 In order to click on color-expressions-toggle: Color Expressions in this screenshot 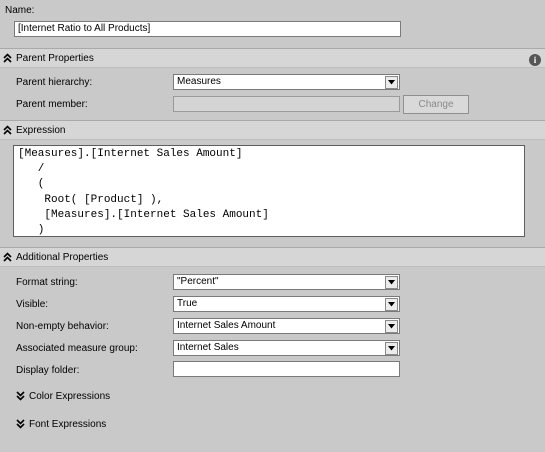, I will do `click(84, 396)`.